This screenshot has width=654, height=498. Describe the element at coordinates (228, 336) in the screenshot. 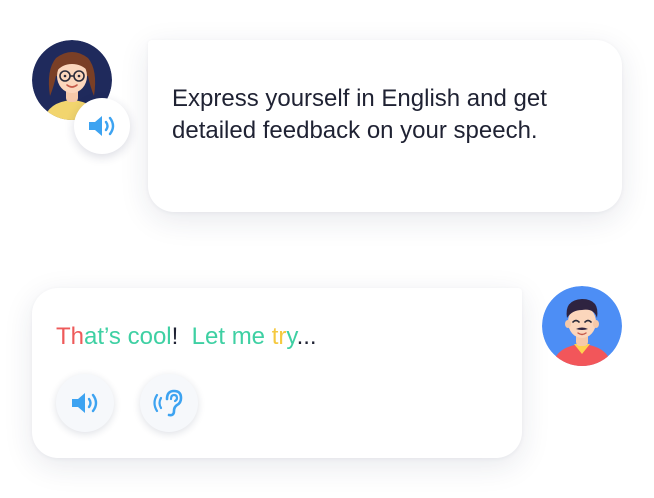

I see `reply-segment: Let me` at that location.